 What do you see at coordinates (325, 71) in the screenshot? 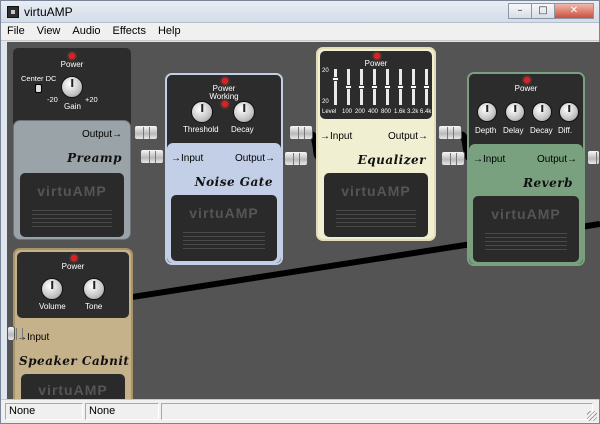
I see `equalizer-scale-top: 20` at bounding box center [325, 71].